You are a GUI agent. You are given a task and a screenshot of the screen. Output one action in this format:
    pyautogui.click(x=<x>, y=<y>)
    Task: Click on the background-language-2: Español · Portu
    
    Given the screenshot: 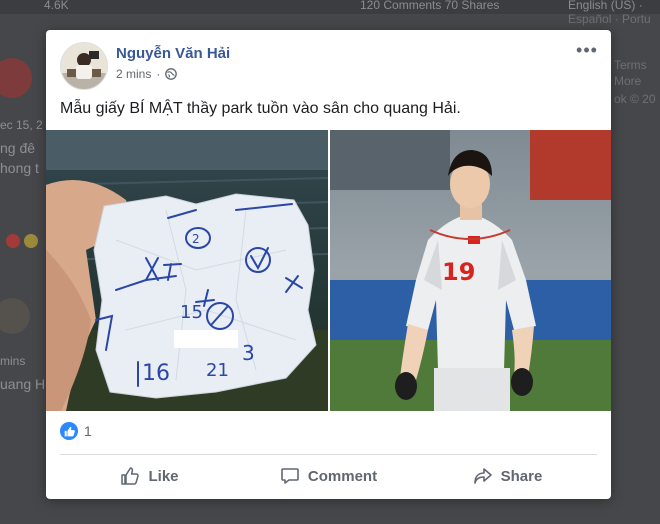 What is the action you would take?
    pyautogui.click(x=609, y=19)
    